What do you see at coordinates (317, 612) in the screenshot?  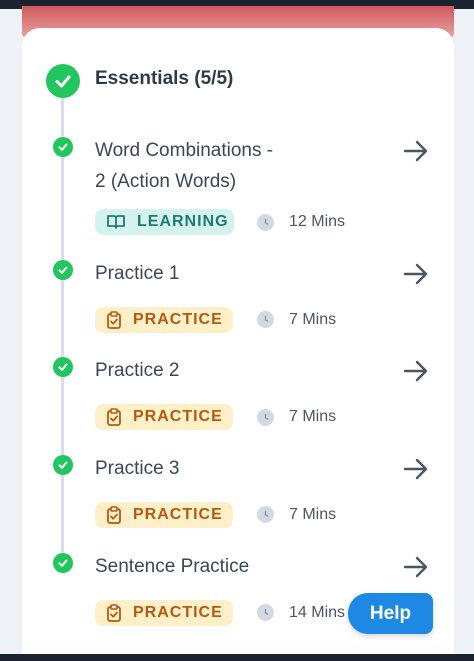 I see `lesson-duration: 14 Mins` at bounding box center [317, 612].